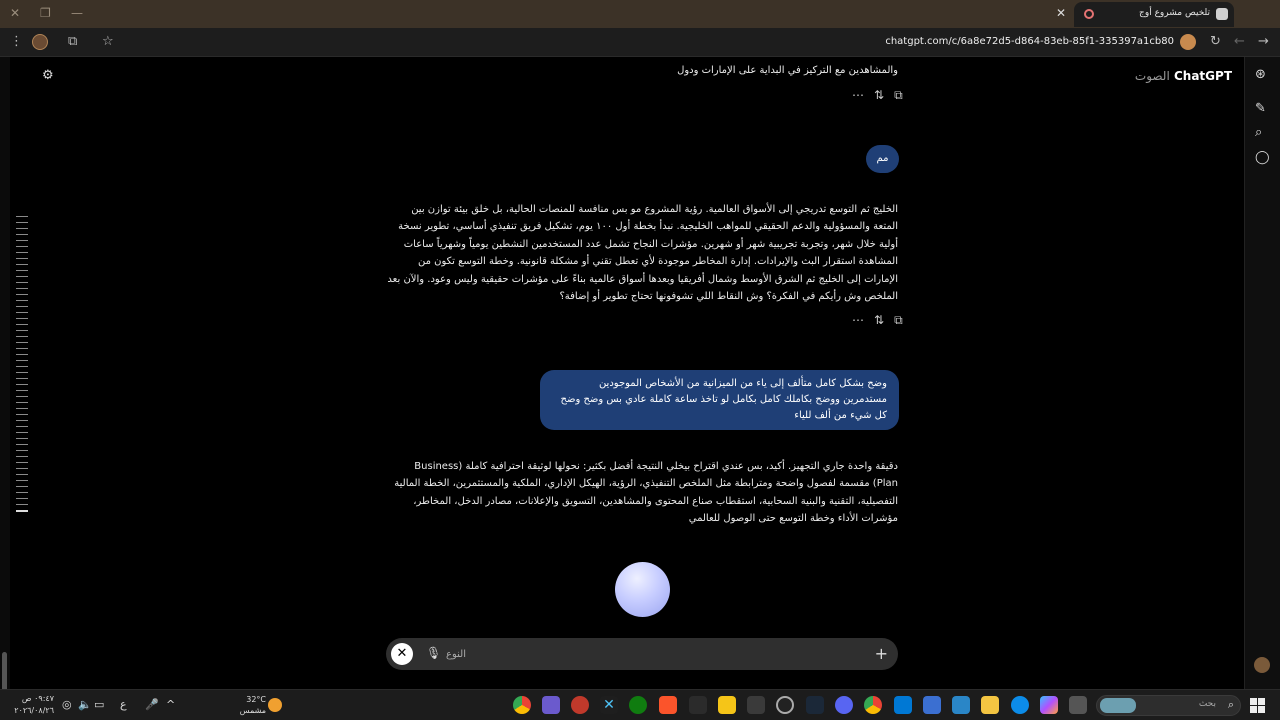 Image resolution: width=1280 pixels, height=720 pixels. Describe the element at coordinates (40, 42) in the screenshot. I see `extension-avatar-icon` at that location.